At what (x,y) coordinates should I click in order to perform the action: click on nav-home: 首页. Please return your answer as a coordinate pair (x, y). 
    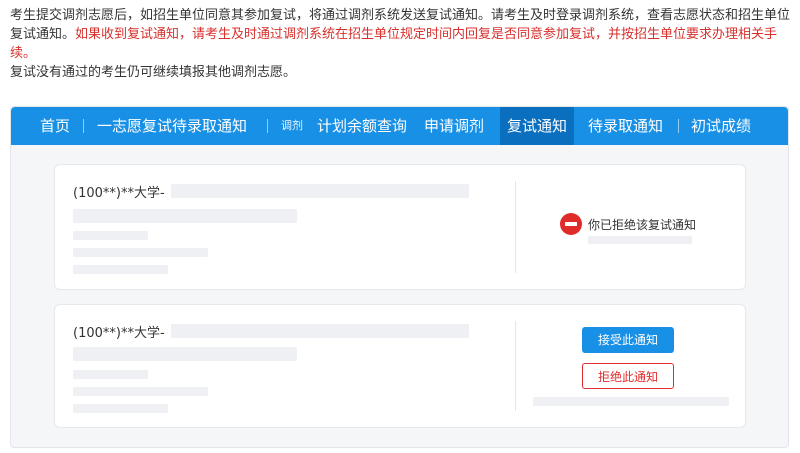
    Looking at the image, I should click on (55, 126).